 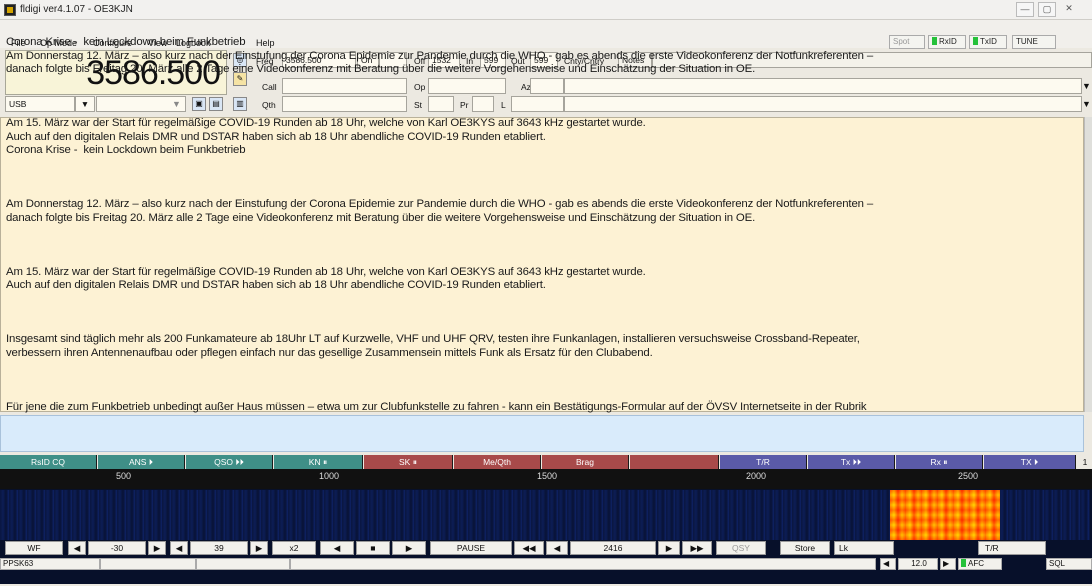 I want to click on wf-mode-button: WF, so click(x=34, y=548).